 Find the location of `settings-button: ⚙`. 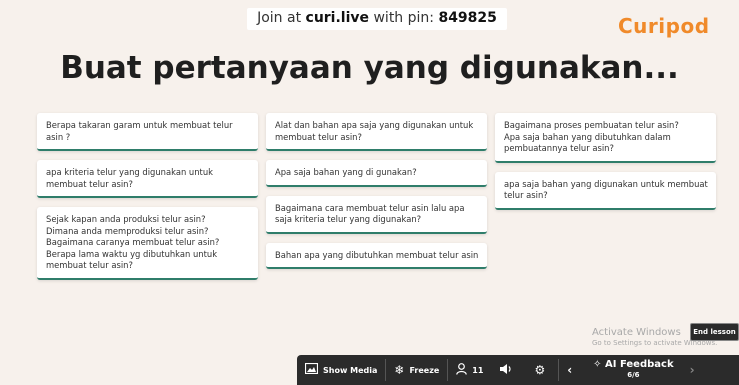

settings-button: ⚙ is located at coordinates (542, 370).